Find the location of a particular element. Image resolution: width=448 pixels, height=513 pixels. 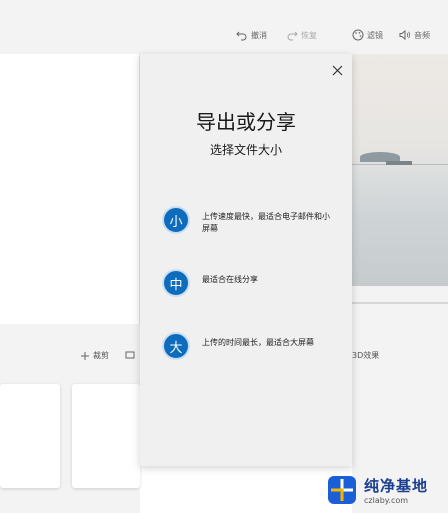

palette-icon is located at coordinates (358, 35).